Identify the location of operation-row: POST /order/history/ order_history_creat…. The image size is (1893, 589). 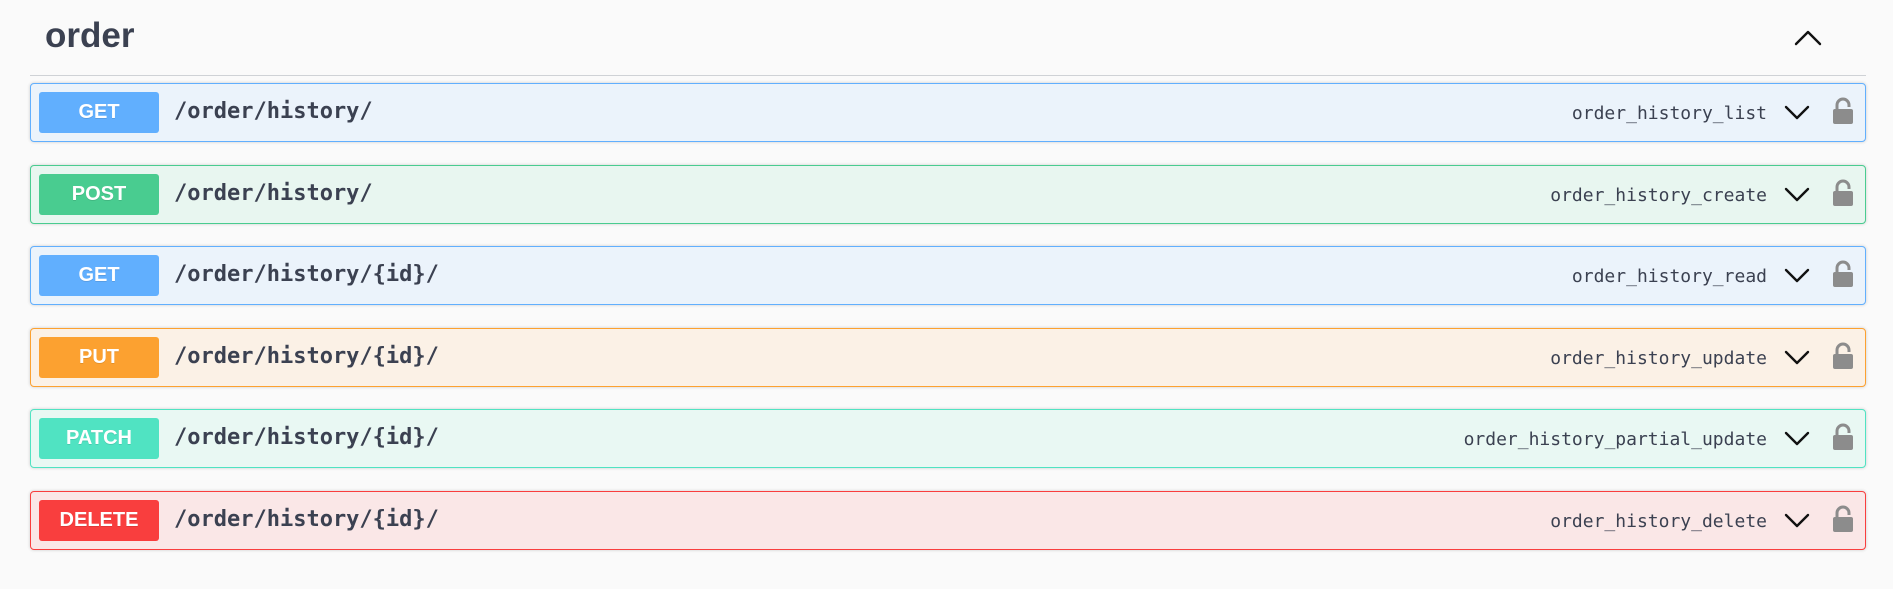
(948, 194).